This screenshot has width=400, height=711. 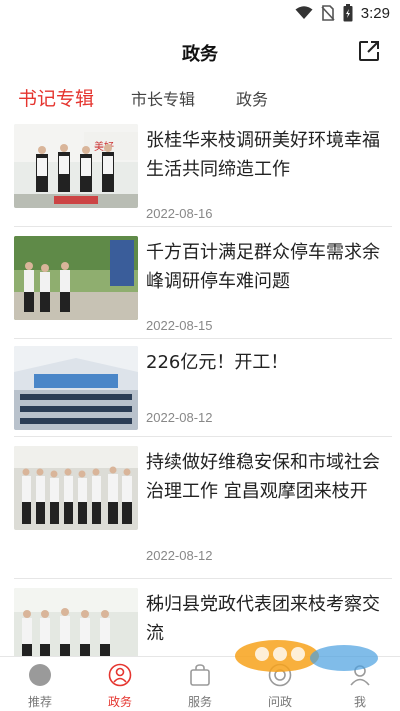 I want to click on nav-label: 服务, so click(x=199, y=702).